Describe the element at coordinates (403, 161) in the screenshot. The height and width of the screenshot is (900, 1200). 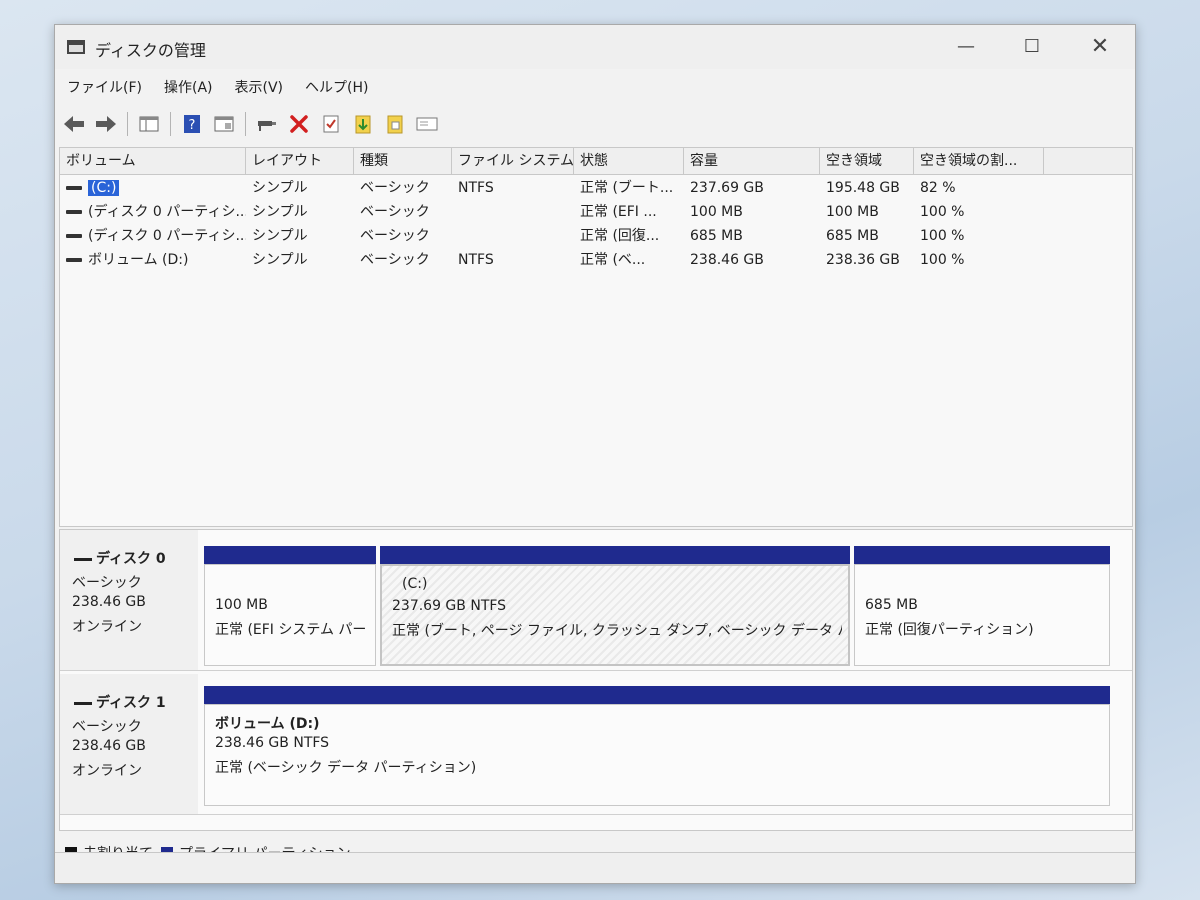
I see `column-header-type: 種類` at that location.